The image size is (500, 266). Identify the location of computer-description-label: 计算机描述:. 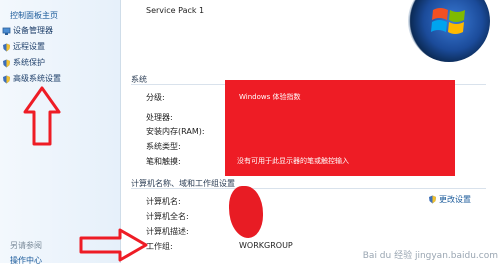
(167, 231).